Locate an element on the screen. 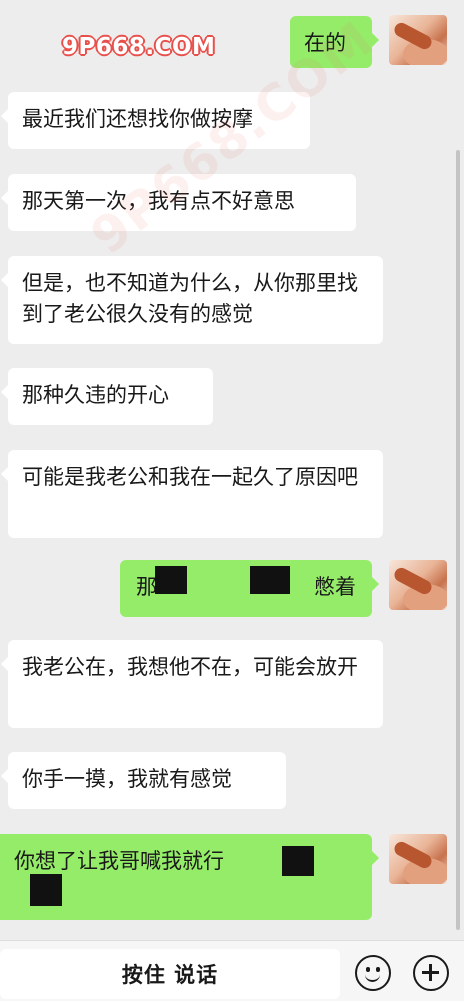 The width and height of the screenshot is (464, 1001). message-text: 但是，也不知道为什么，从你那里找到了老公很久没有的感觉 is located at coordinates (190, 298).